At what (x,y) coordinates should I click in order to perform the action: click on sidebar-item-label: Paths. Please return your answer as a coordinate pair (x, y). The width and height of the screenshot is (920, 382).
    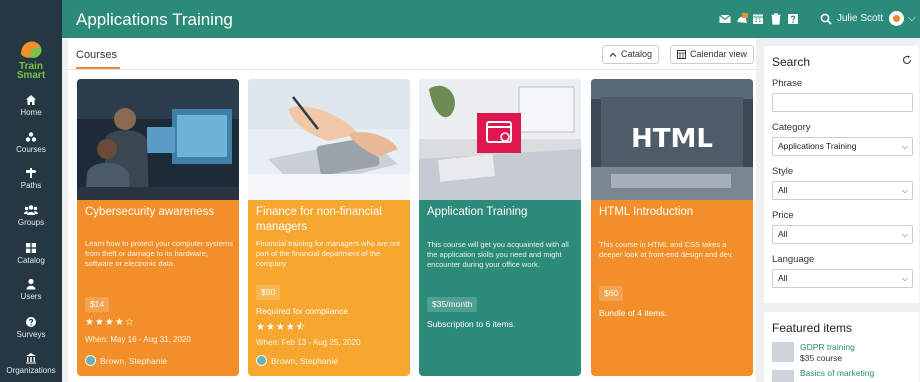
    Looking at the image, I should click on (31, 185).